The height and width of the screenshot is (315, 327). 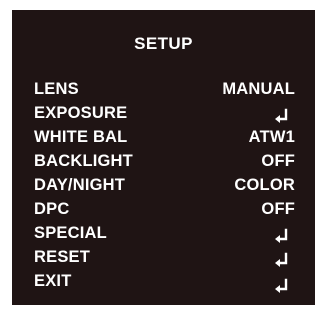 What do you see at coordinates (163, 233) in the screenshot?
I see `menu-item-special: SPECIAL` at bounding box center [163, 233].